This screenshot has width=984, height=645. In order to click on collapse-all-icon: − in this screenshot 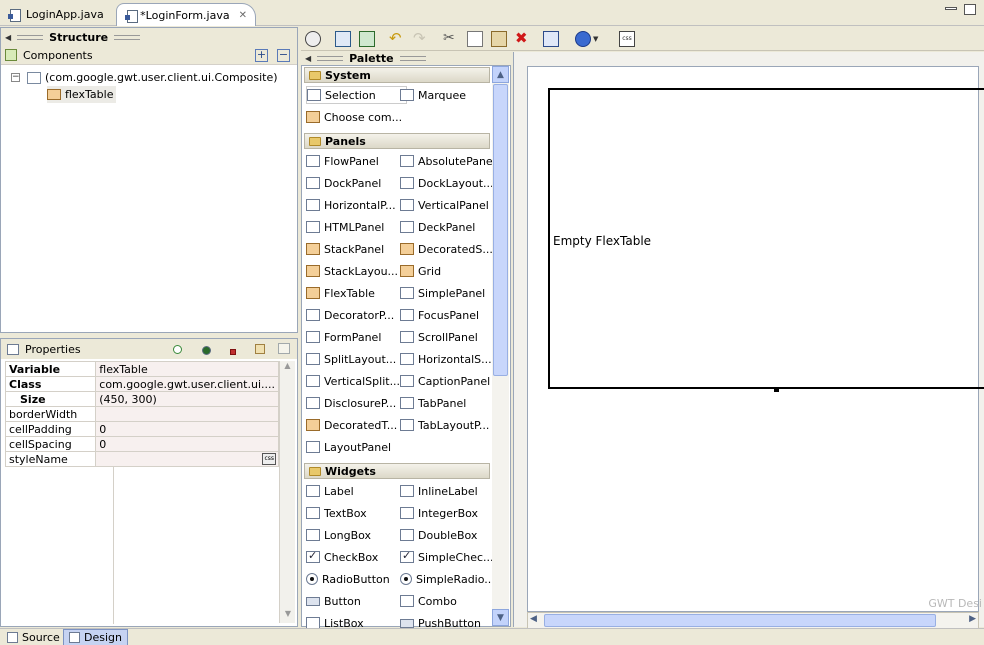, I will do `click(283, 55)`.